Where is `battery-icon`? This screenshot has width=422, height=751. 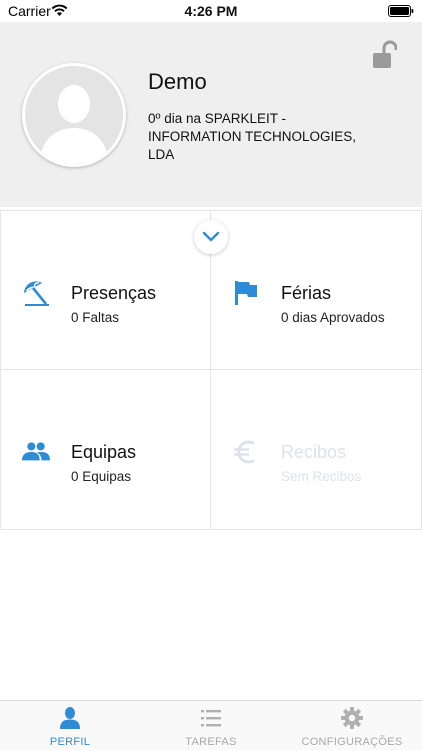 battery-icon is located at coordinates (401, 11).